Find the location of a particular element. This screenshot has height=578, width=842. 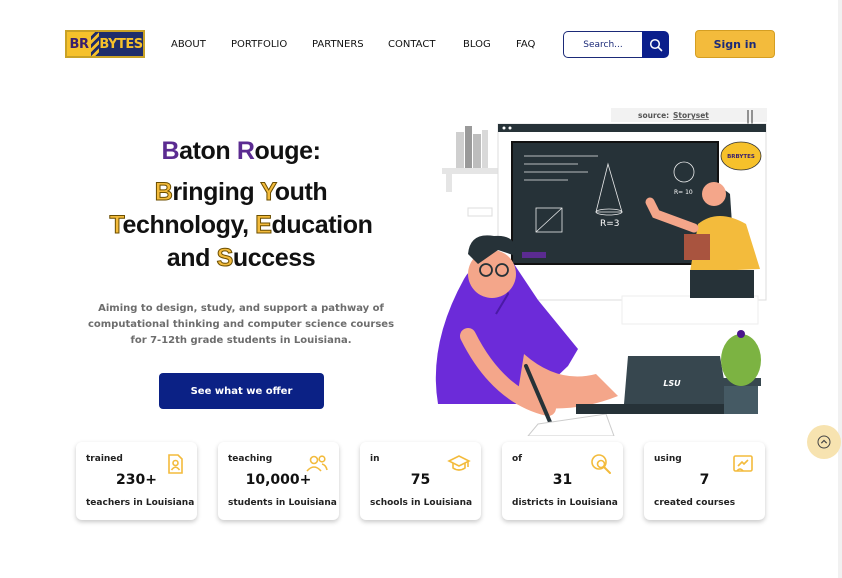

hero-title-line1: Baton Rouge: is located at coordinates (241, 151).